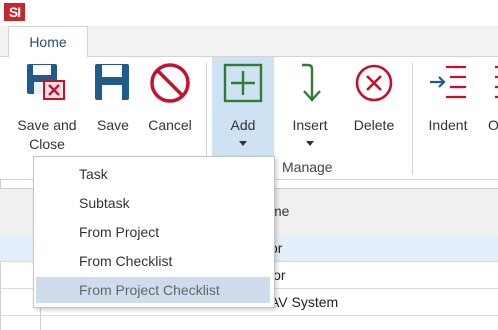  What do you see at coordinates (153, 174) in the screenshot?
I see `menu-item-task: Task` at bounding box center [153, 174].